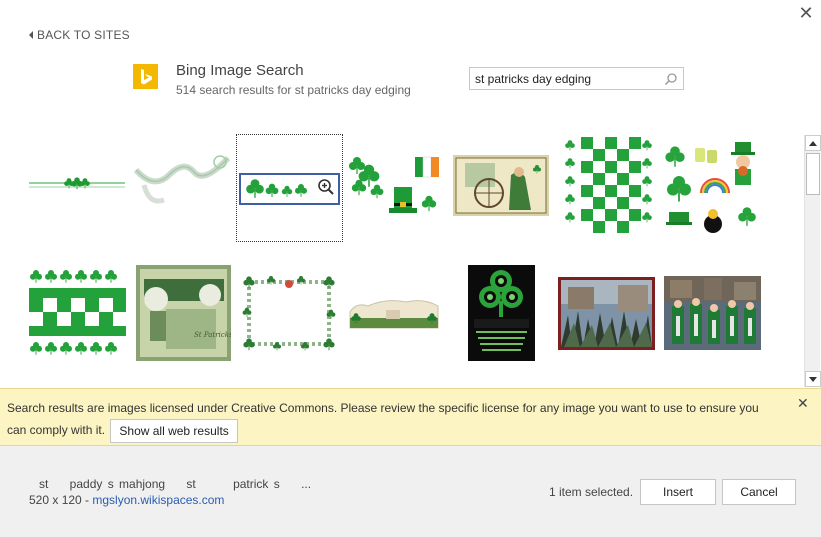 This screenshot has height=537, width=821. I want to click on provider-title: Bing Image Search, so click(240, 70).